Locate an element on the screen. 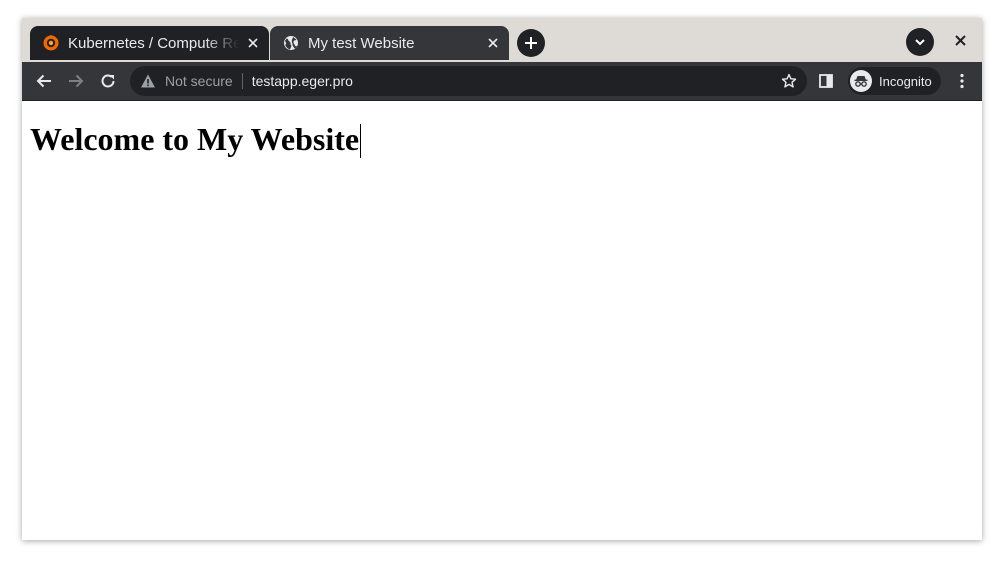  incognito-profile-button: Incognito is located at coordinates (894, 81).